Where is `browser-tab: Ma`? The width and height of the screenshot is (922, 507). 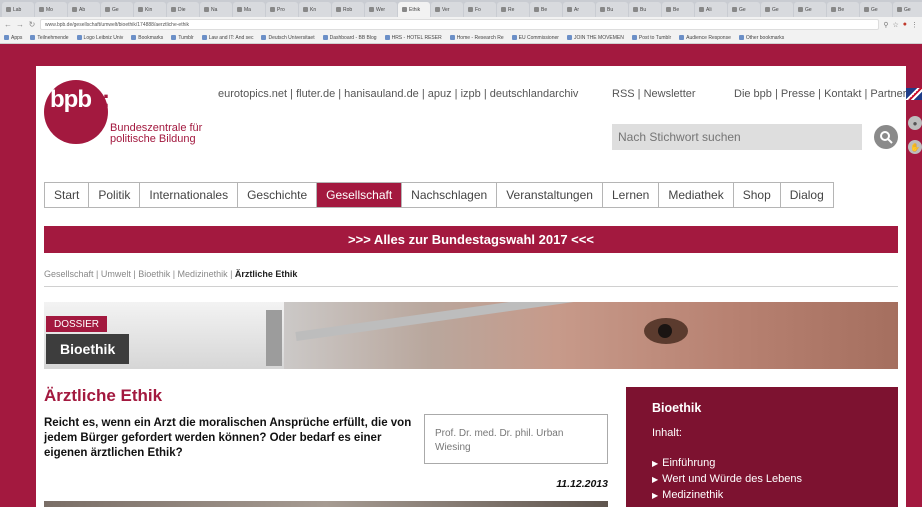 browser-tab: Ma is located at coordinates (249, 9).